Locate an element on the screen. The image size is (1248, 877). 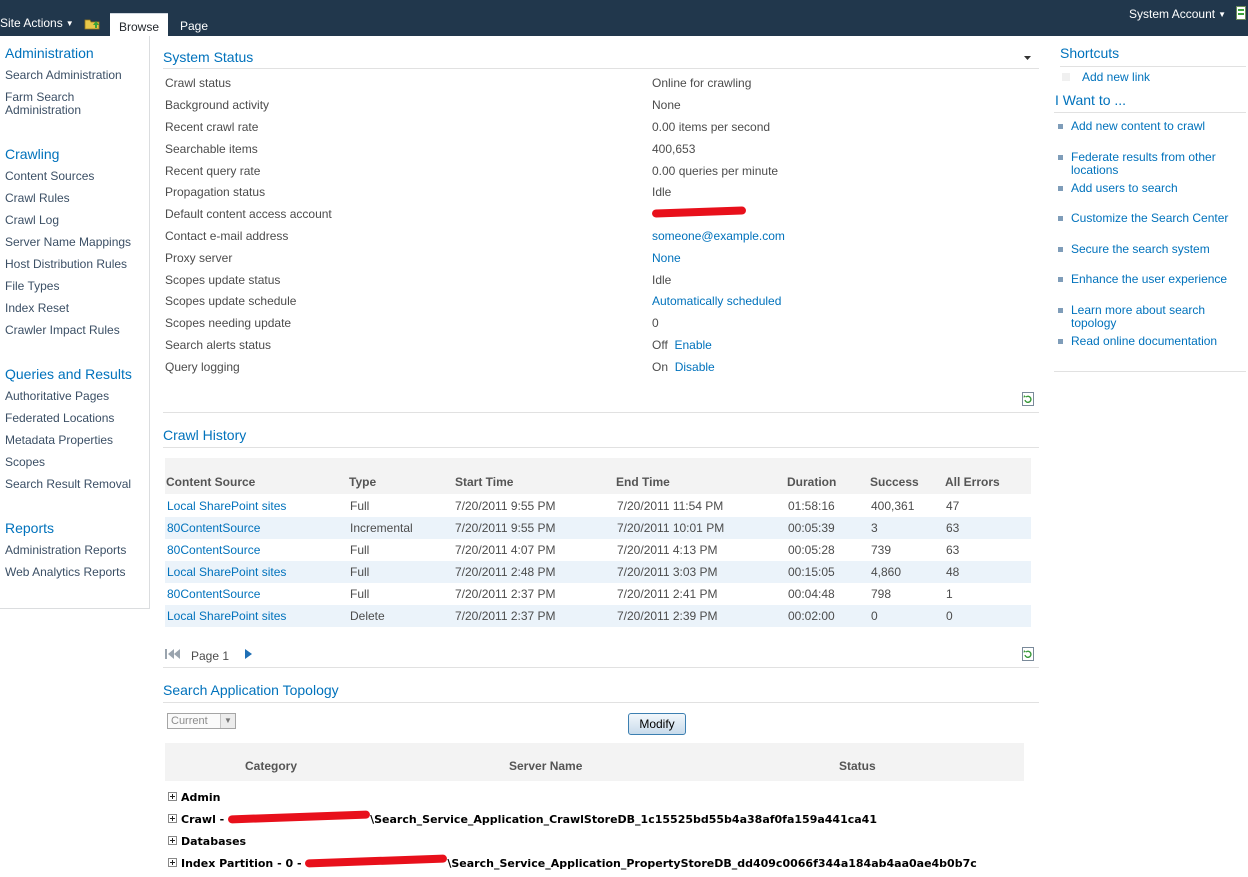
tab-page: Page is located at coordinates (194, 24).